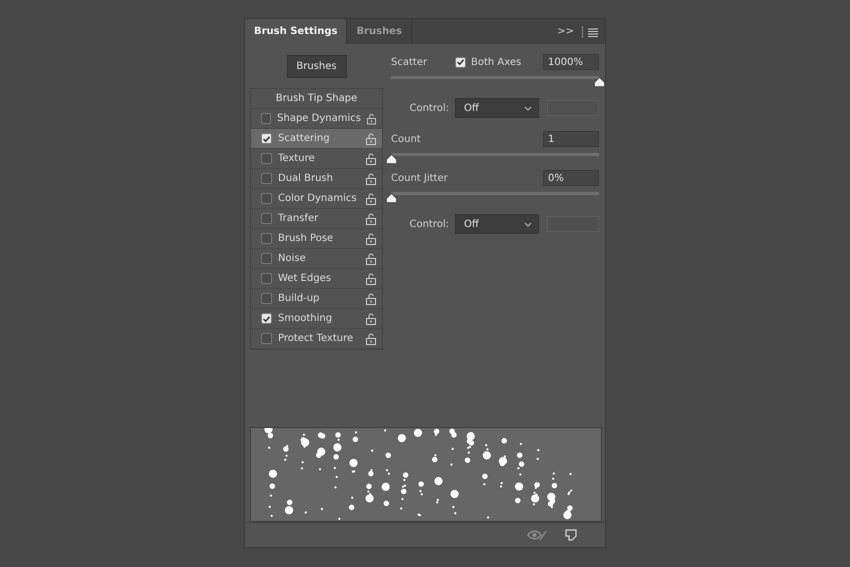  Describe the element at coordinates (496, 62) in the screenshot. I see `checkbox-label: Both Axes` at that location.